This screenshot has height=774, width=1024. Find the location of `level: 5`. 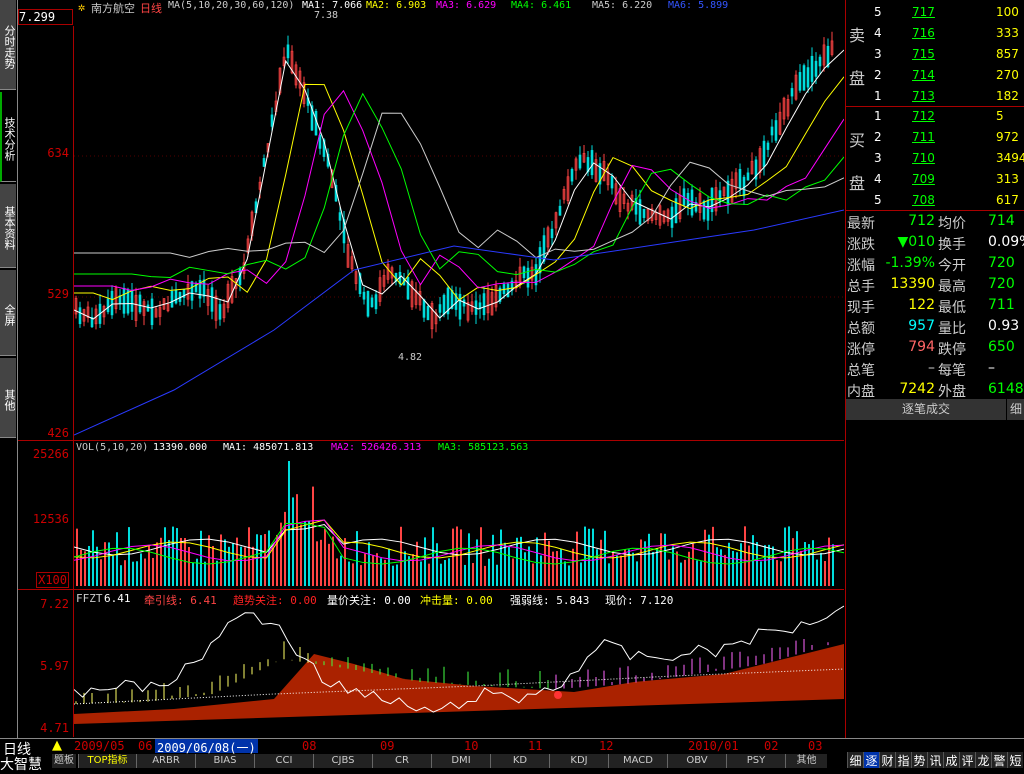

level: 5 is located at coordinates (878, 200).